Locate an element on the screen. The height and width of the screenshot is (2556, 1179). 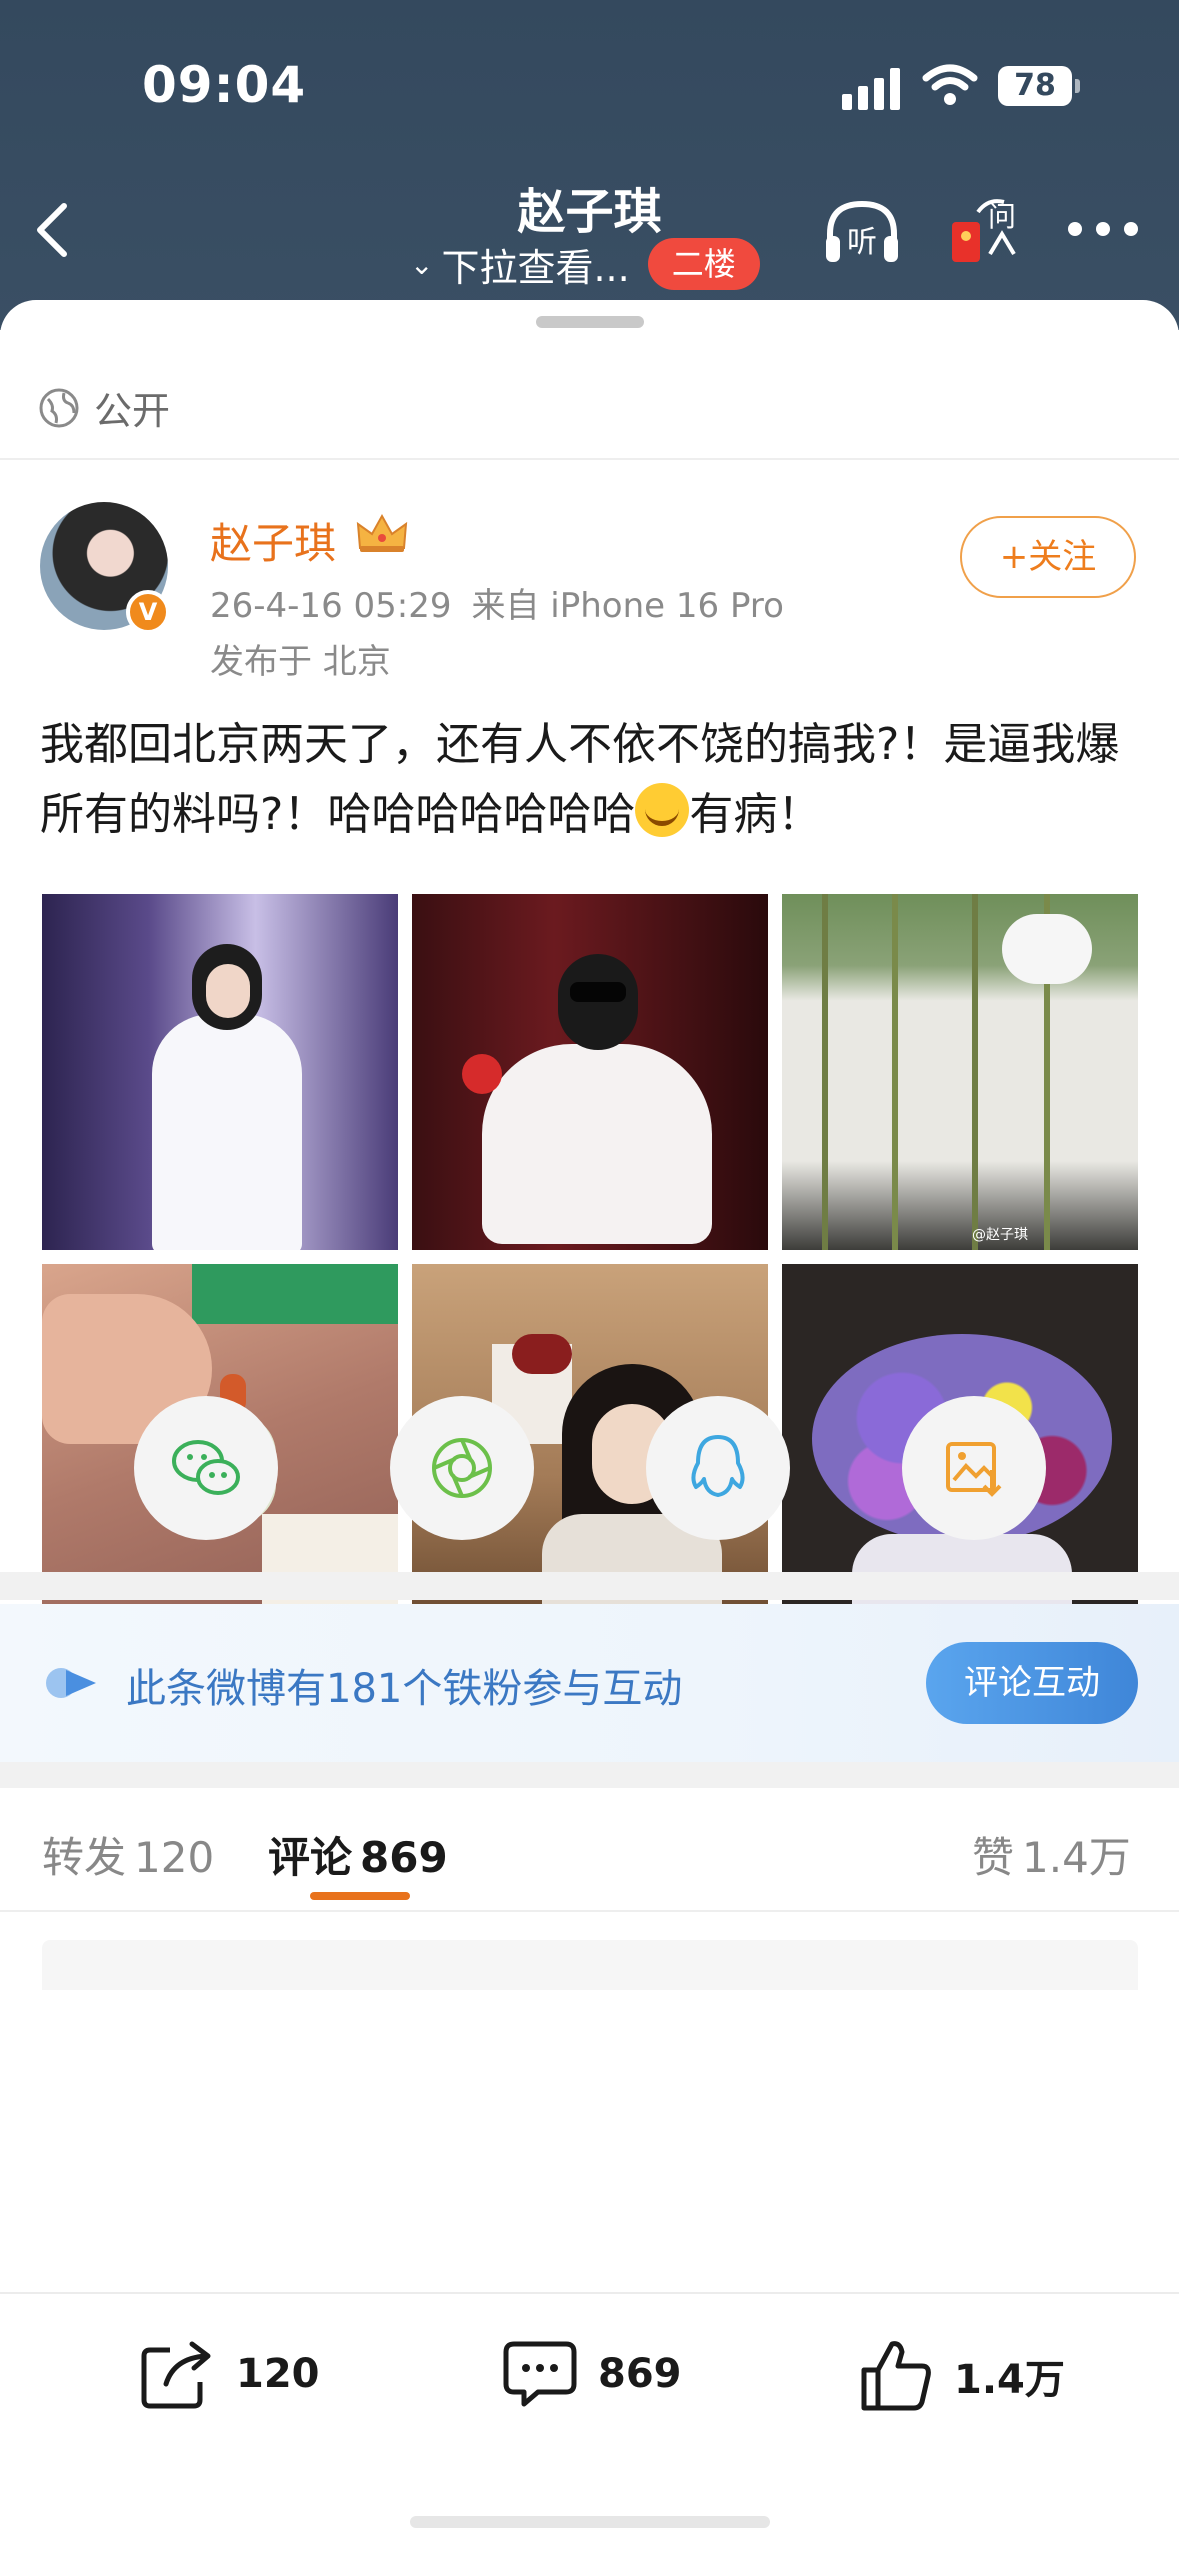
cellular-signal-icon is located at coordinates (873, 89).